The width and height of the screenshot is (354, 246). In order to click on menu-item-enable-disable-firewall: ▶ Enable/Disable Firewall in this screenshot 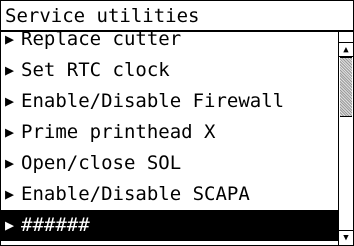, I will do `click(169, 101)`.